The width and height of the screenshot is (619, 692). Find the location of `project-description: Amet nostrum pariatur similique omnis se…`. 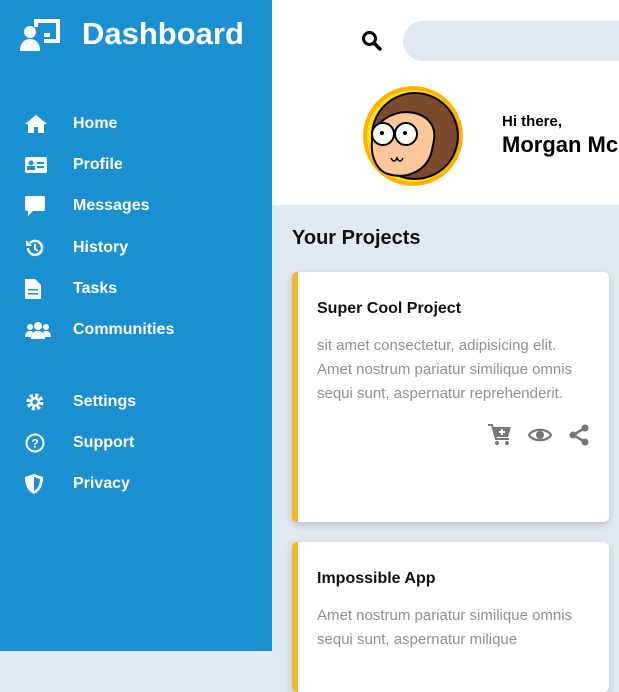

project-description: Amet nostrum pariatur similique omnis se… is located at coordinates (445, 627).